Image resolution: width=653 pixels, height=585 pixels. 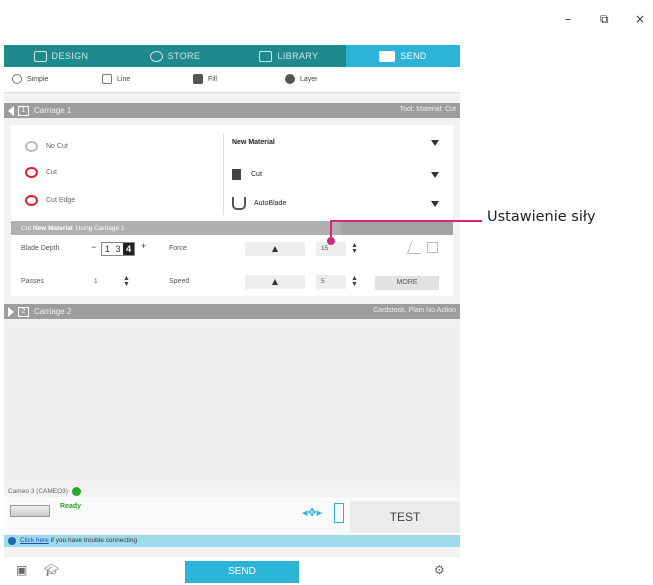 What do you see at coordinates (387, 56) in the screenshot?
I see `send-cutter-icon` at bounding box center [387, 56].